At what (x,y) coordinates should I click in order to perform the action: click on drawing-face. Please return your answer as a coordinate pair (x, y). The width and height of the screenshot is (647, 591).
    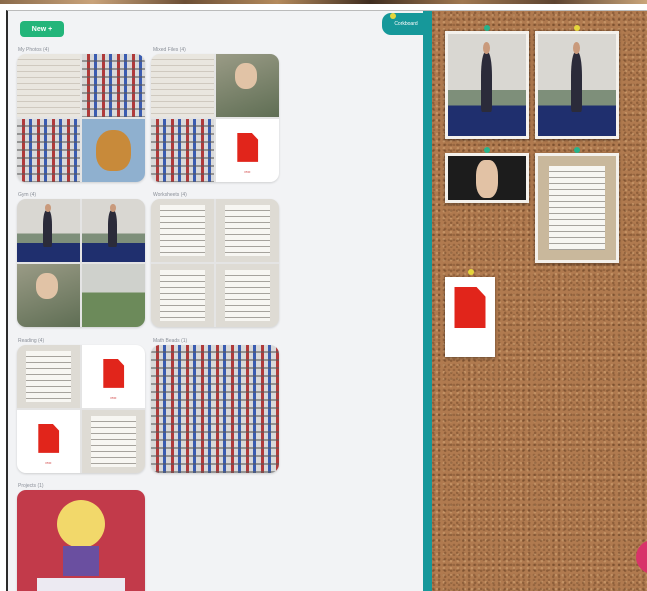
    Looking at the image, I should click on (81, 524).